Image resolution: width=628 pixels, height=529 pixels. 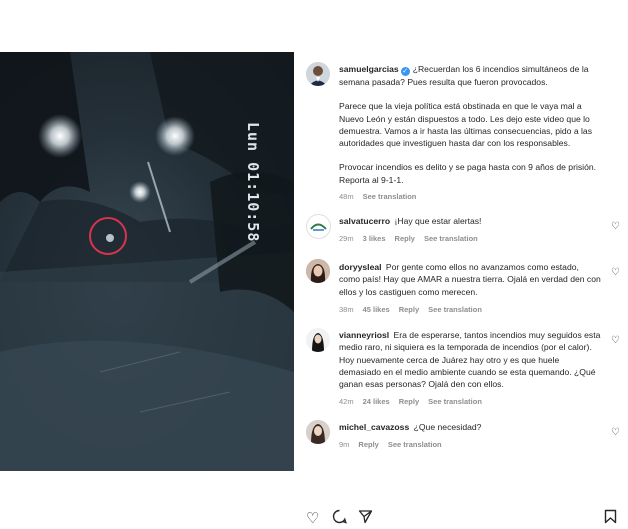 I want to click on comment-likes: 3 likes, so click(x=374, y=238).